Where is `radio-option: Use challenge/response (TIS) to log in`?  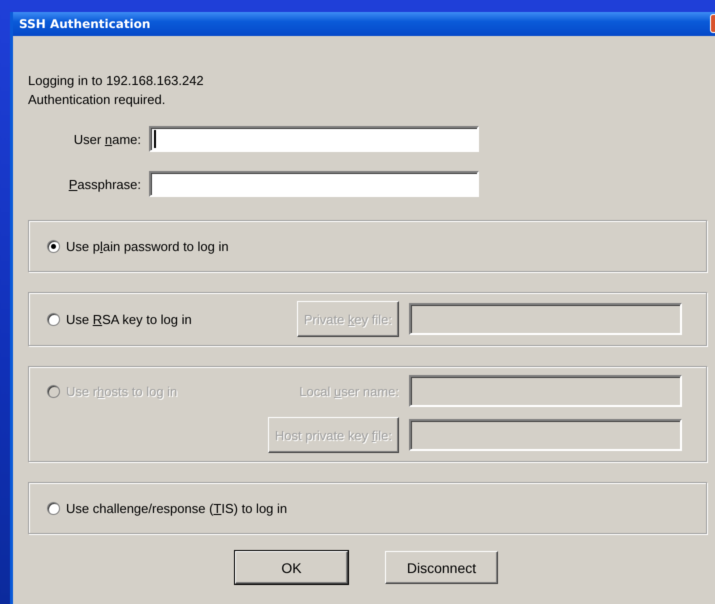 radio-option: Use challenge/response (TIS) to log in is located at coordinates (167, 508).